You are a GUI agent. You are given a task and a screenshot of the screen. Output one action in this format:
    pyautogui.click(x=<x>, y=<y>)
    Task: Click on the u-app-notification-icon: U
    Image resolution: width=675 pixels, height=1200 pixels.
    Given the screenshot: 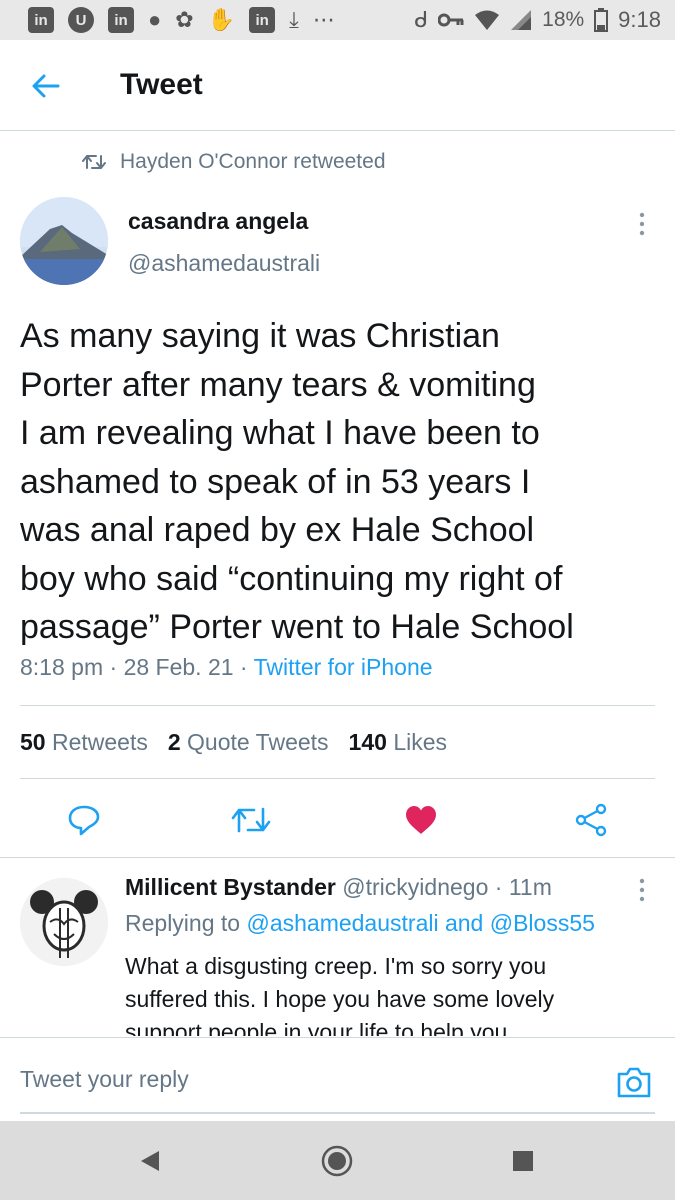 What is the action you would take?
    pyautogui.click(x=81, y=20)
    